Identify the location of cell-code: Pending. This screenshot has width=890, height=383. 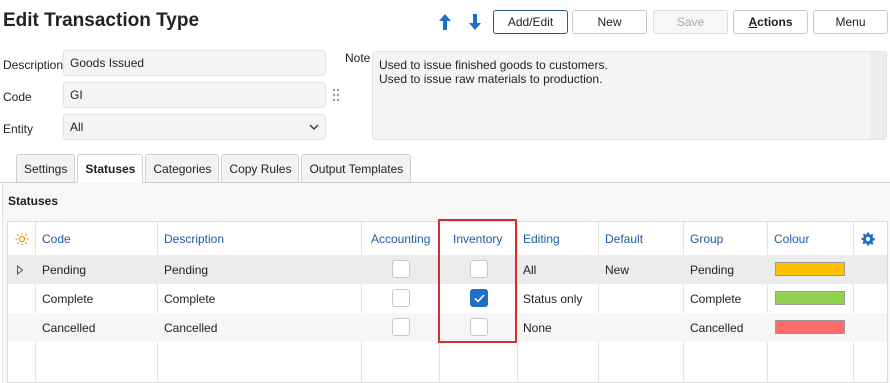
(64, 269).